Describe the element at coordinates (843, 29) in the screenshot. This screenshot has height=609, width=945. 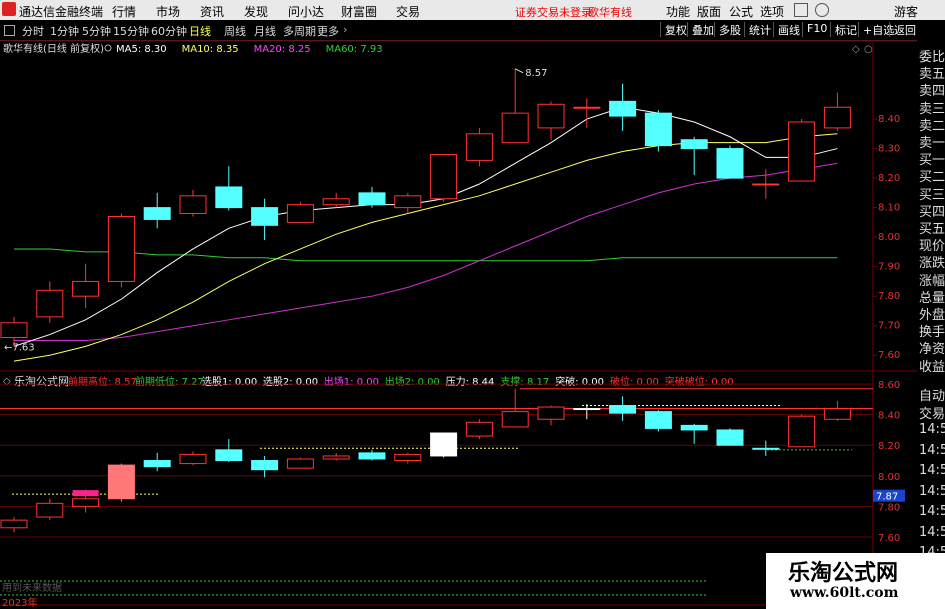
I see `mark-button: 标记` at that location.